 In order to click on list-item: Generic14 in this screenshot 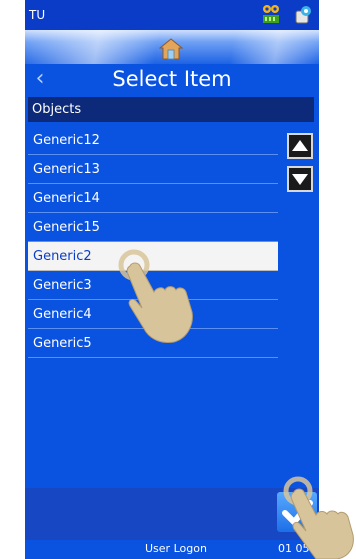, I will do `click(153, 198)`.